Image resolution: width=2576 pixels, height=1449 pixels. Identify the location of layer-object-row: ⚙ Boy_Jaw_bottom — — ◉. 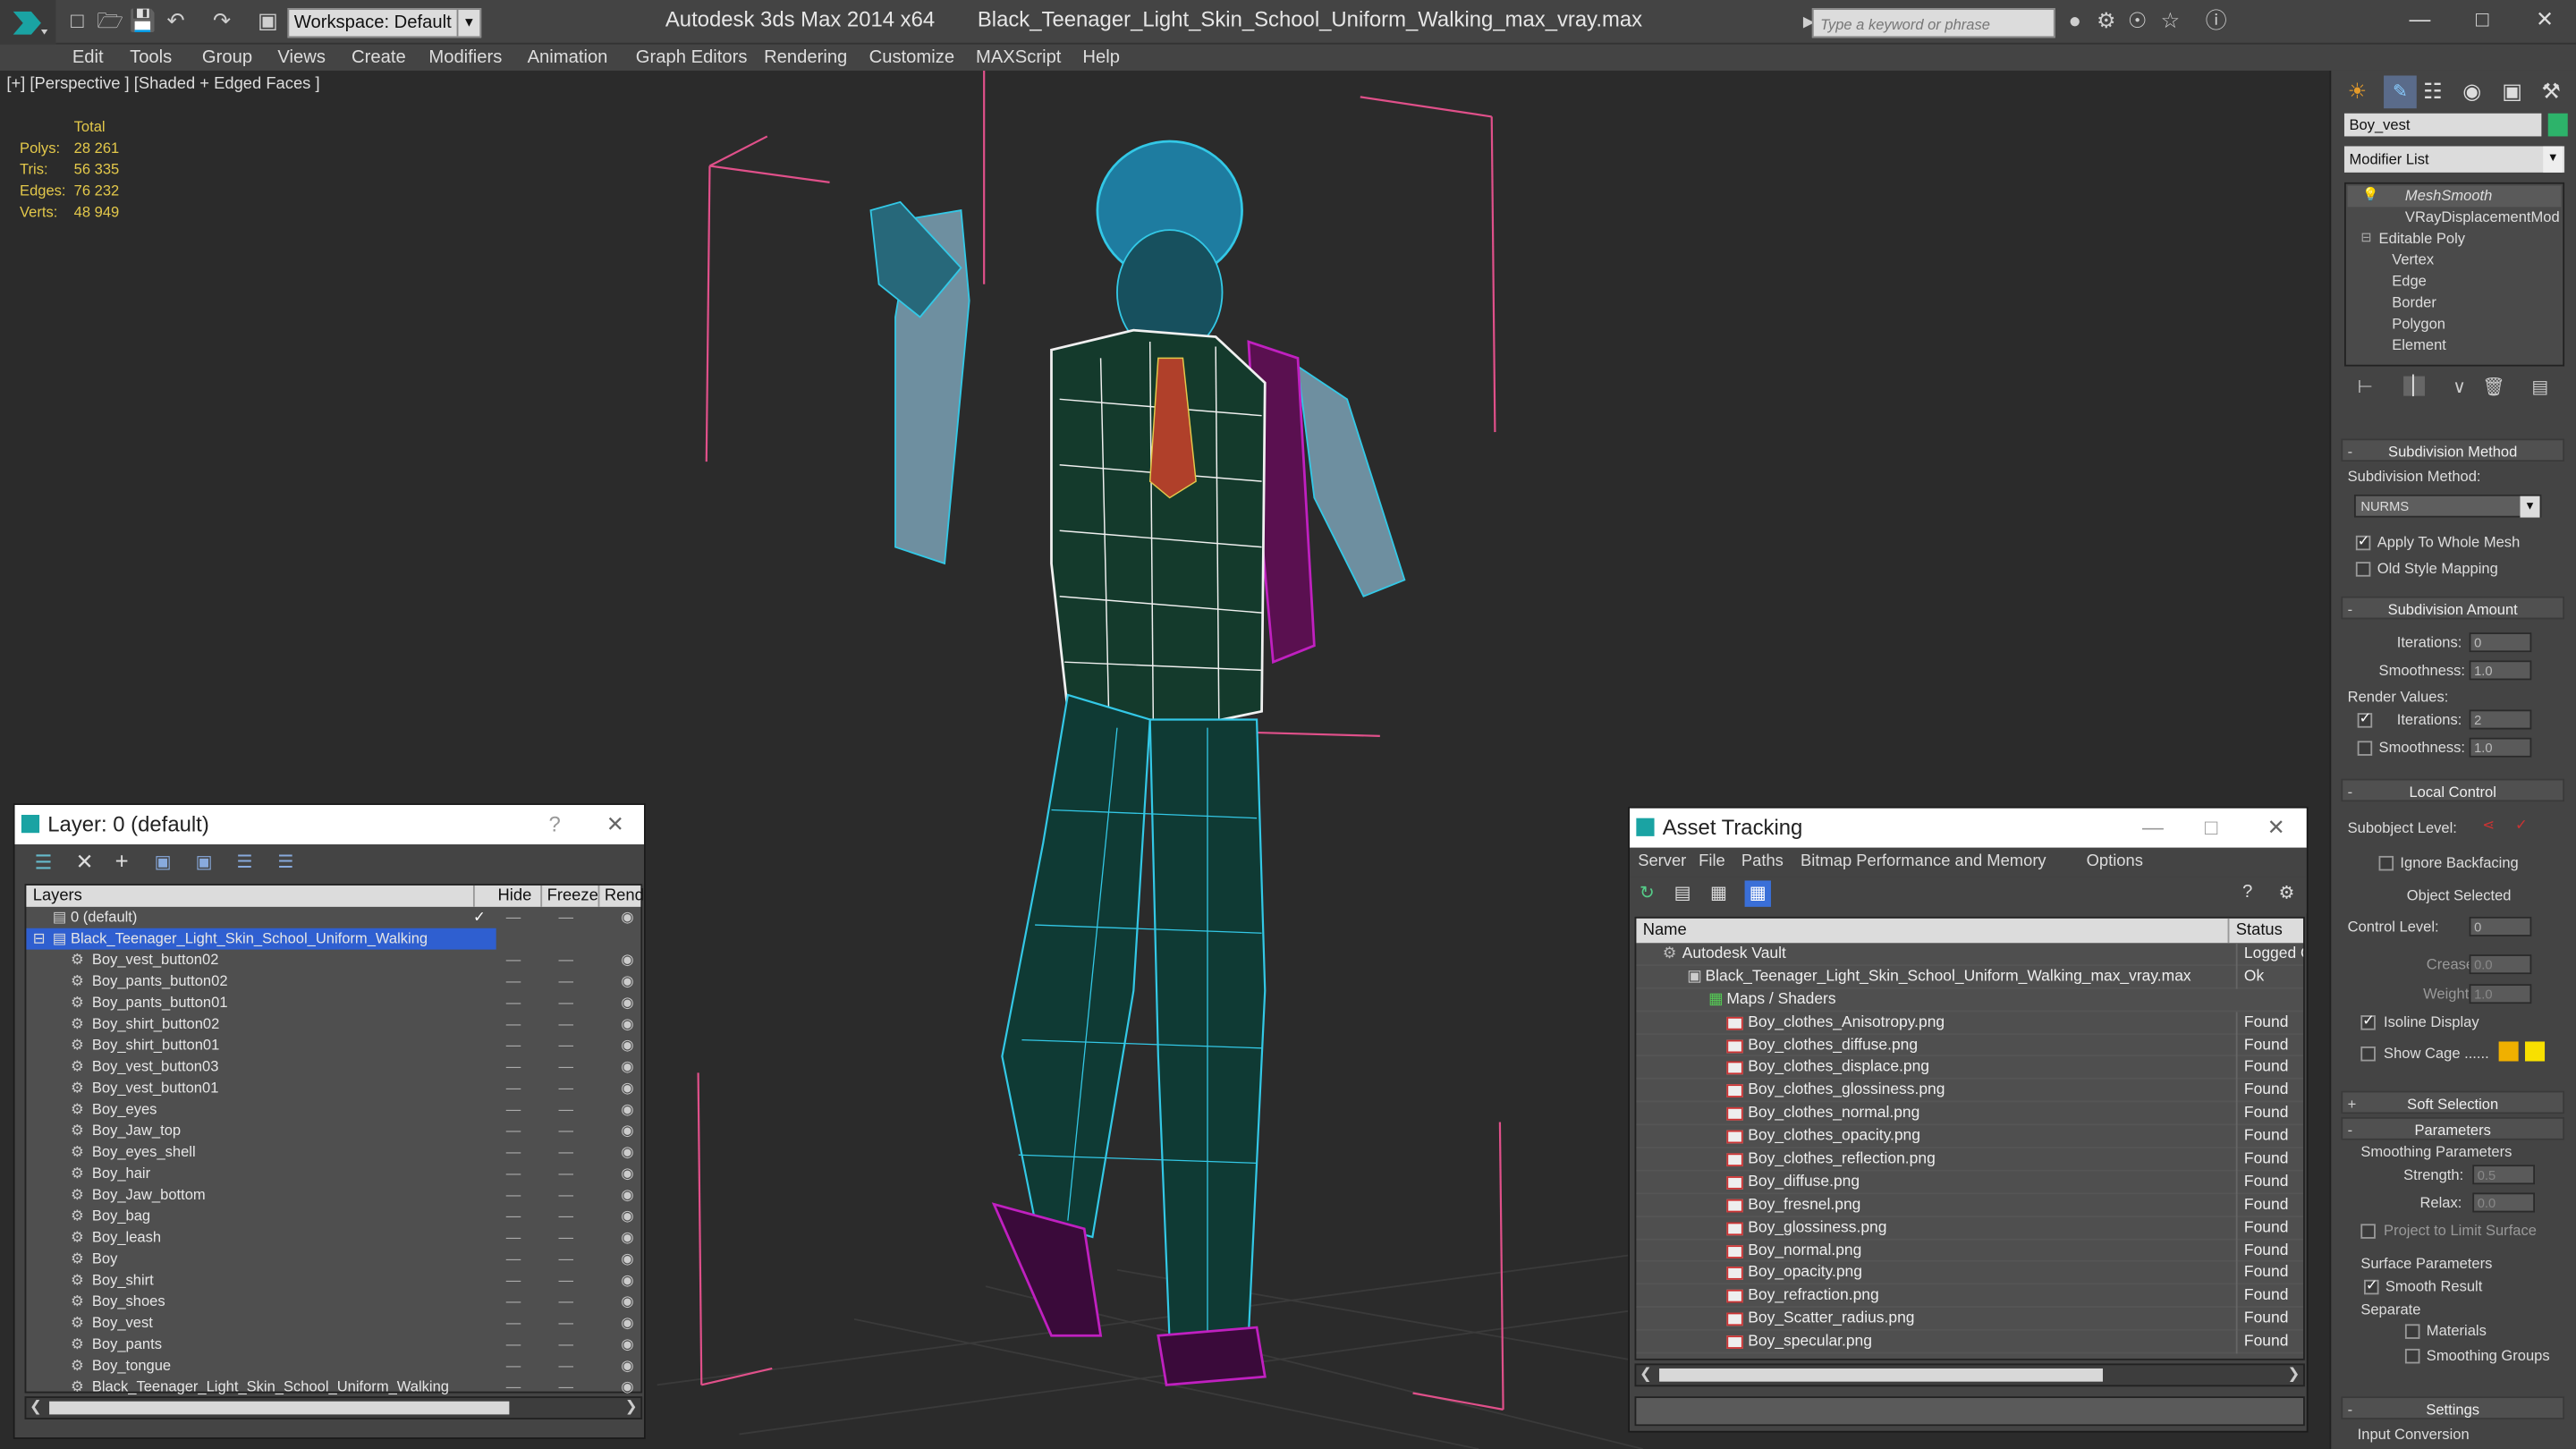
(333, 1195).